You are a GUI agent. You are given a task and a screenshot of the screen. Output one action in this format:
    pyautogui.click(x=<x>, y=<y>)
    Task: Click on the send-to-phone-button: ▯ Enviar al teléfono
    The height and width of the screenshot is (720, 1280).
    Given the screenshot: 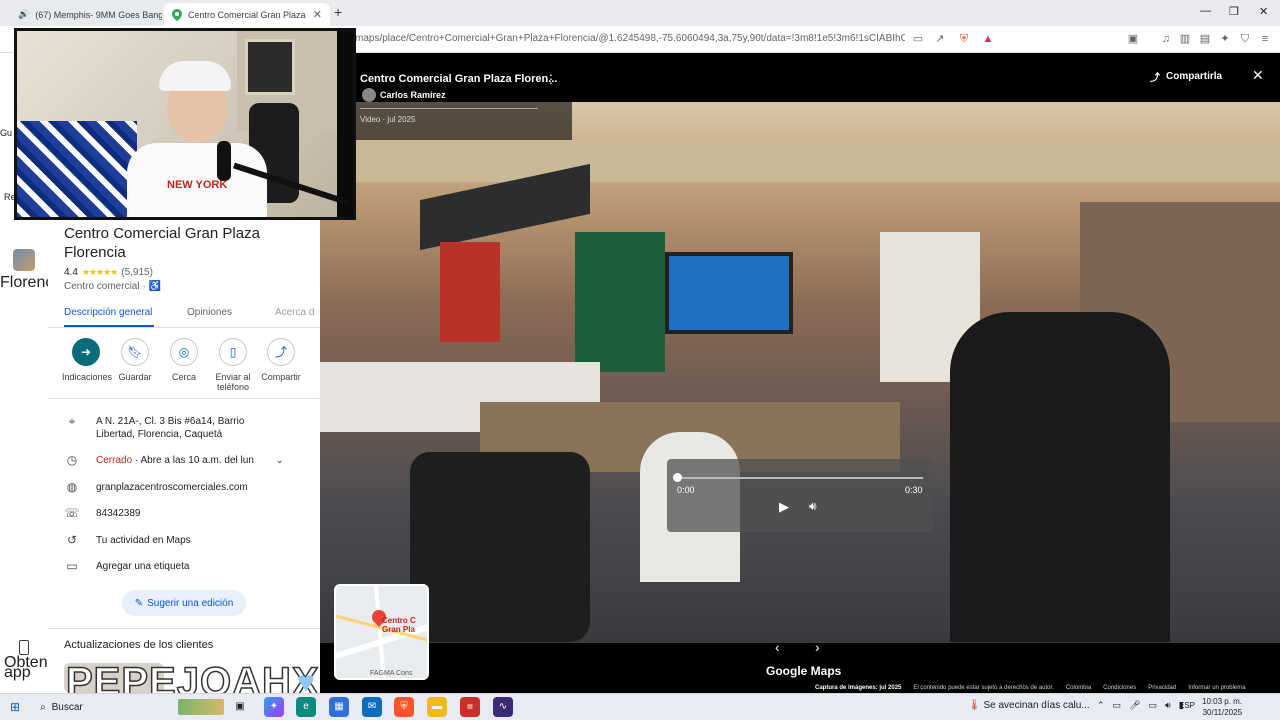 What is the action you would take?
    pyautogui.click(x=233, y=365)
    